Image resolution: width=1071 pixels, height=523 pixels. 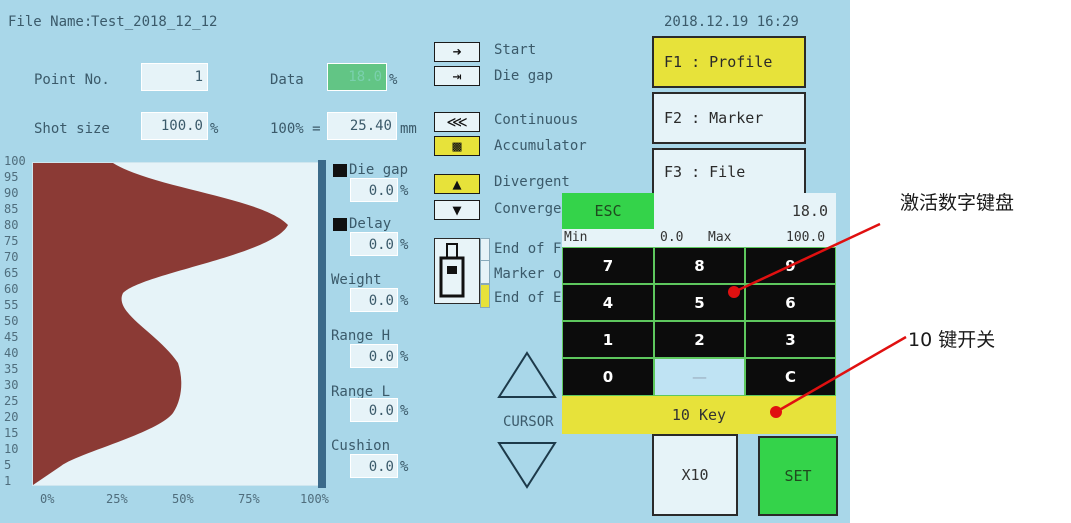 I want to click on range-h-label: Range H, so click(x=361, y=336).